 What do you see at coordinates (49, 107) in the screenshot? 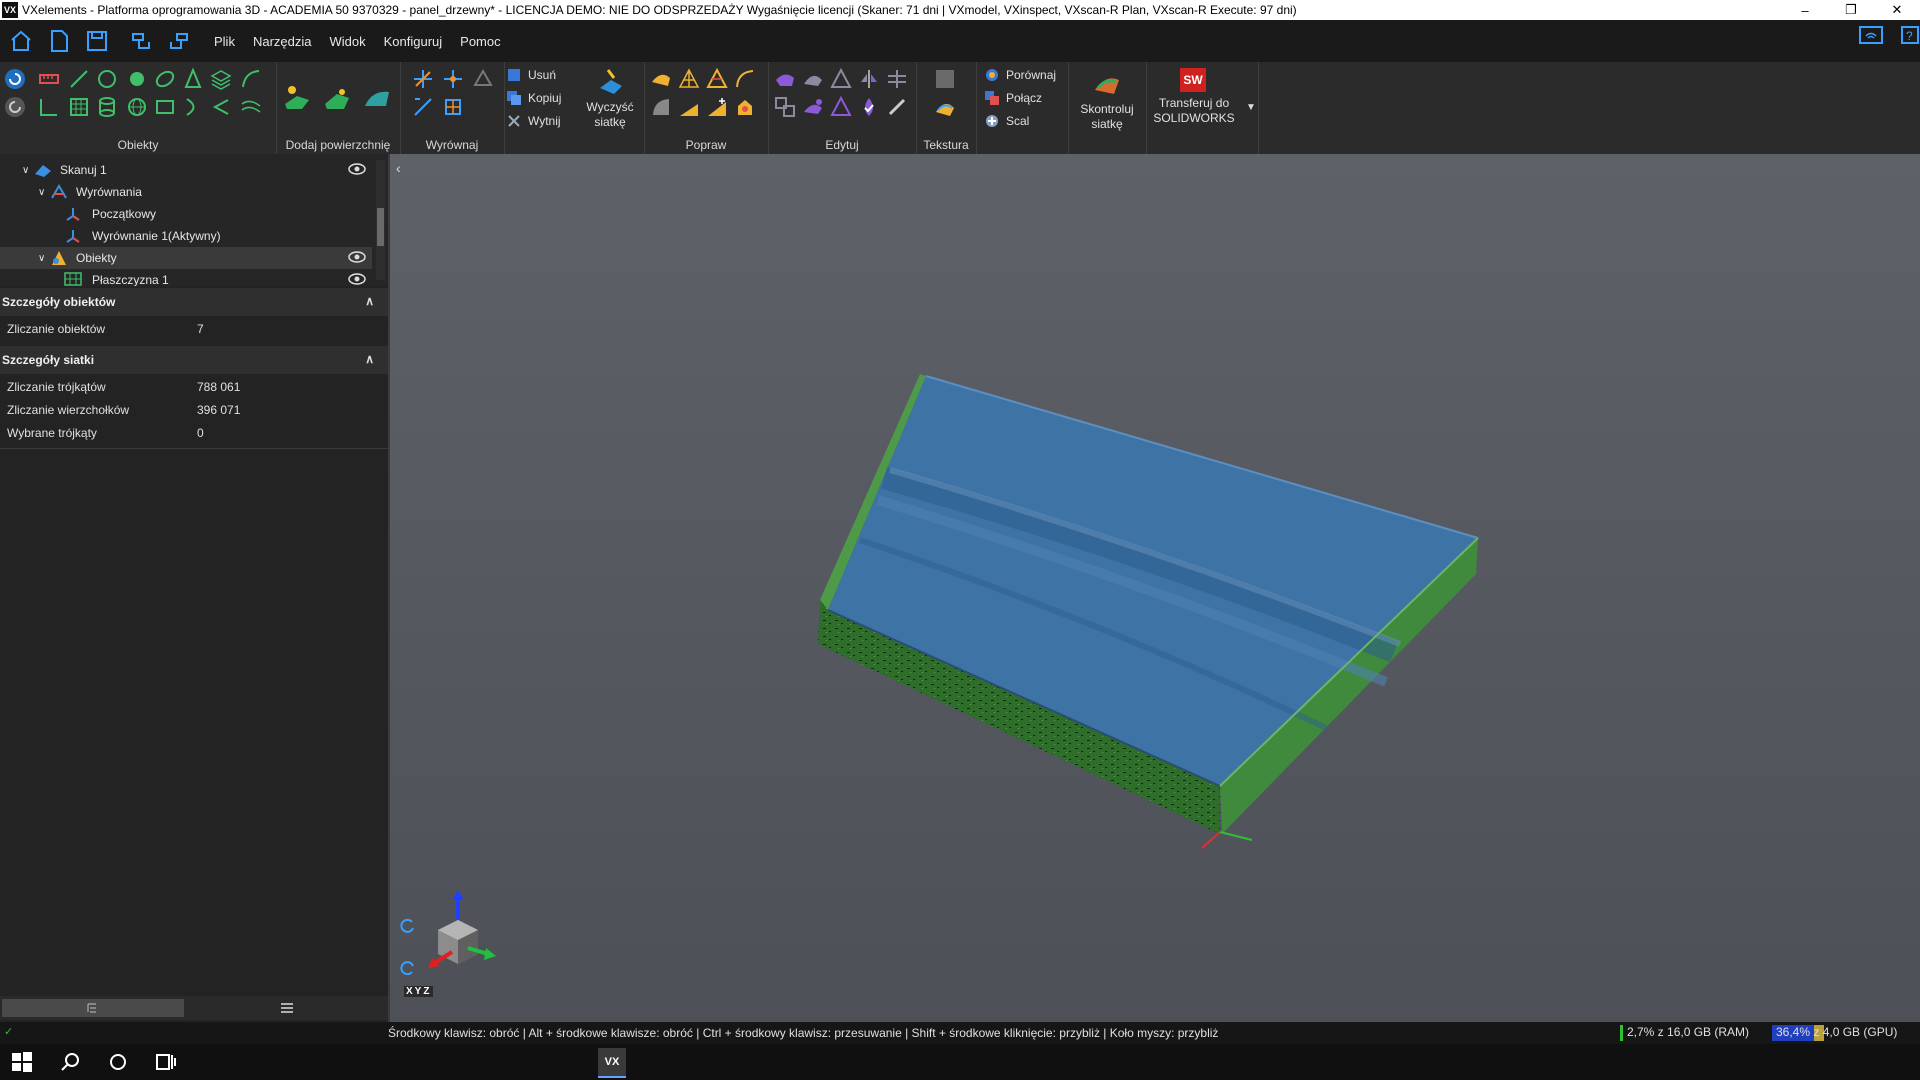
I see `angle-icon` at bounding box center [49, 107].